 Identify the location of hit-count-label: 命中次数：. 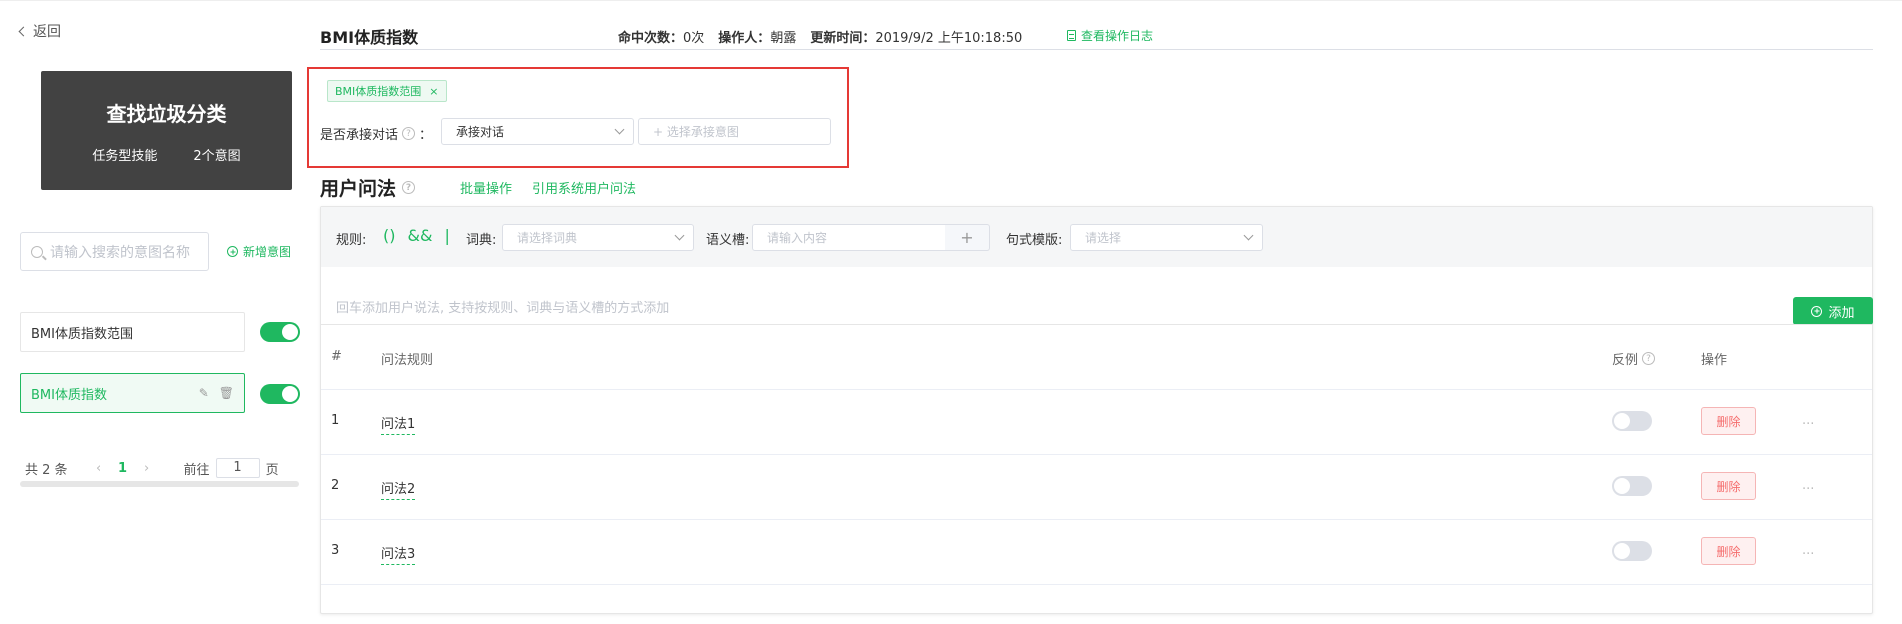
(651, 38).